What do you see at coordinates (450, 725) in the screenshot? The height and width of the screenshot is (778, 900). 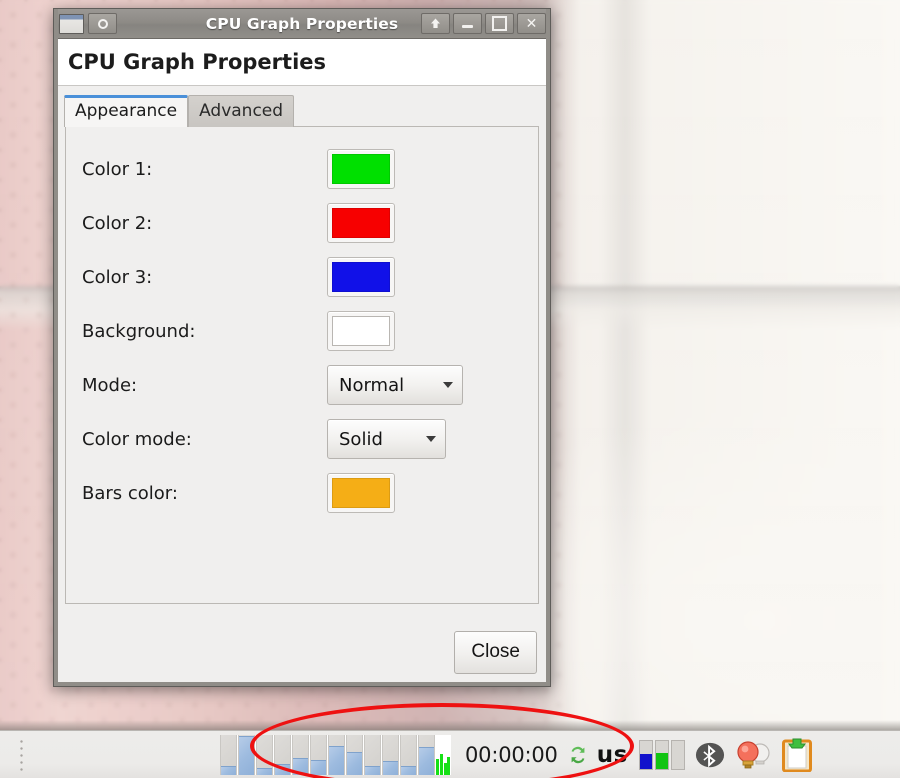 I see `taskbar-shadow` at bounding box center [450, 725].